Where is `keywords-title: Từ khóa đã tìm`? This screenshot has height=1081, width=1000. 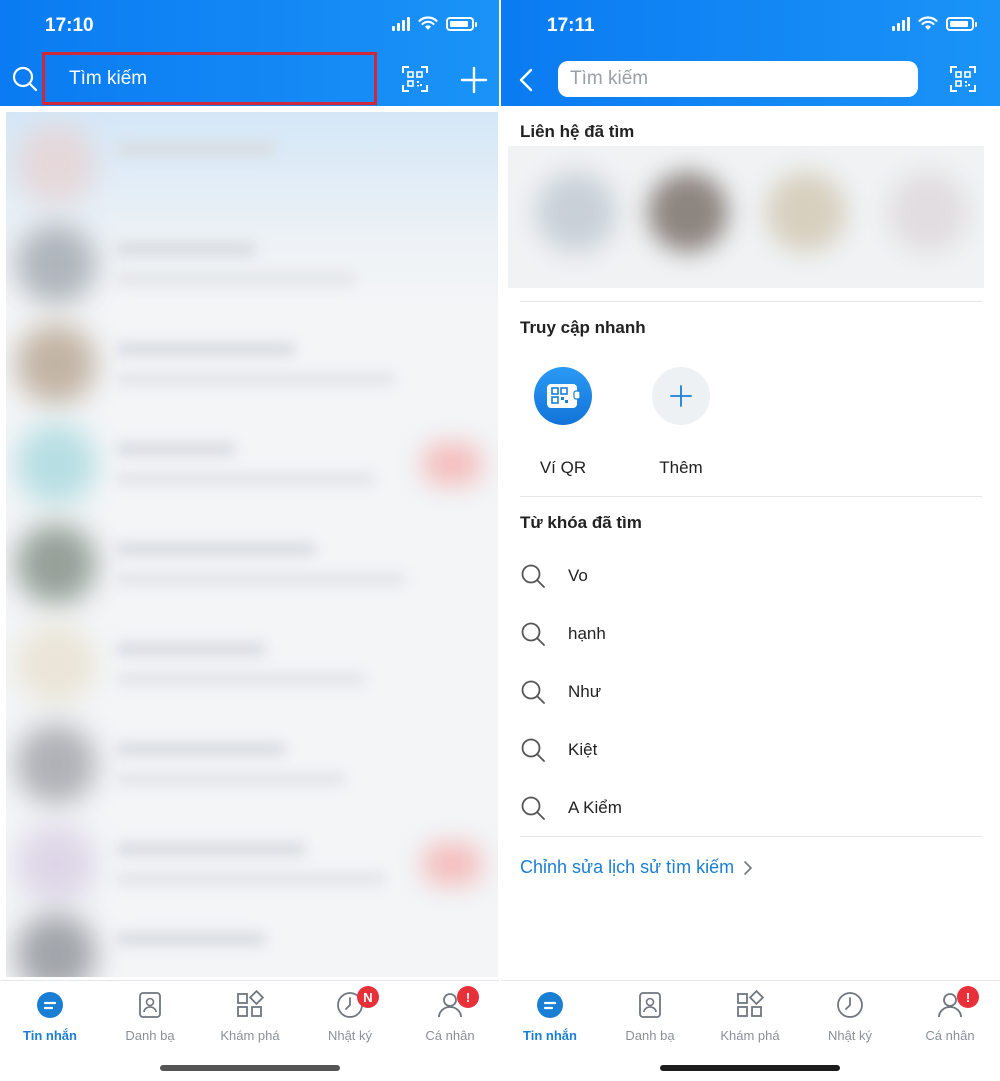
keywords-title: Từ khóa đã tìm is located at coordinates (581, 522).